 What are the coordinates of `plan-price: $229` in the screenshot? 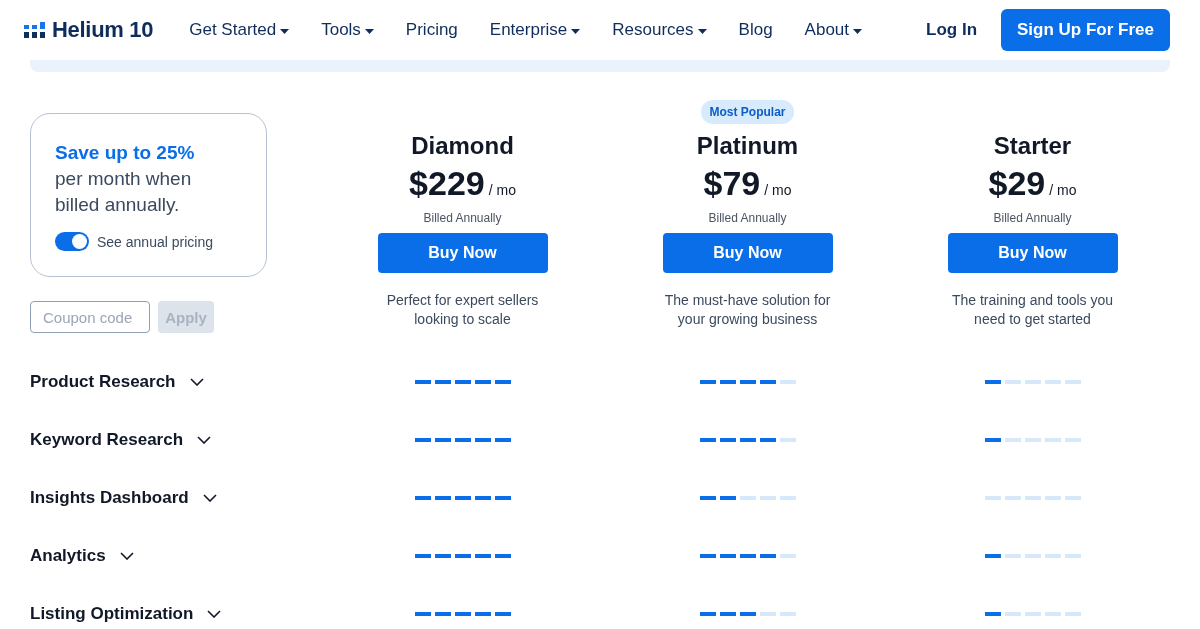 It's located at (447, 183).